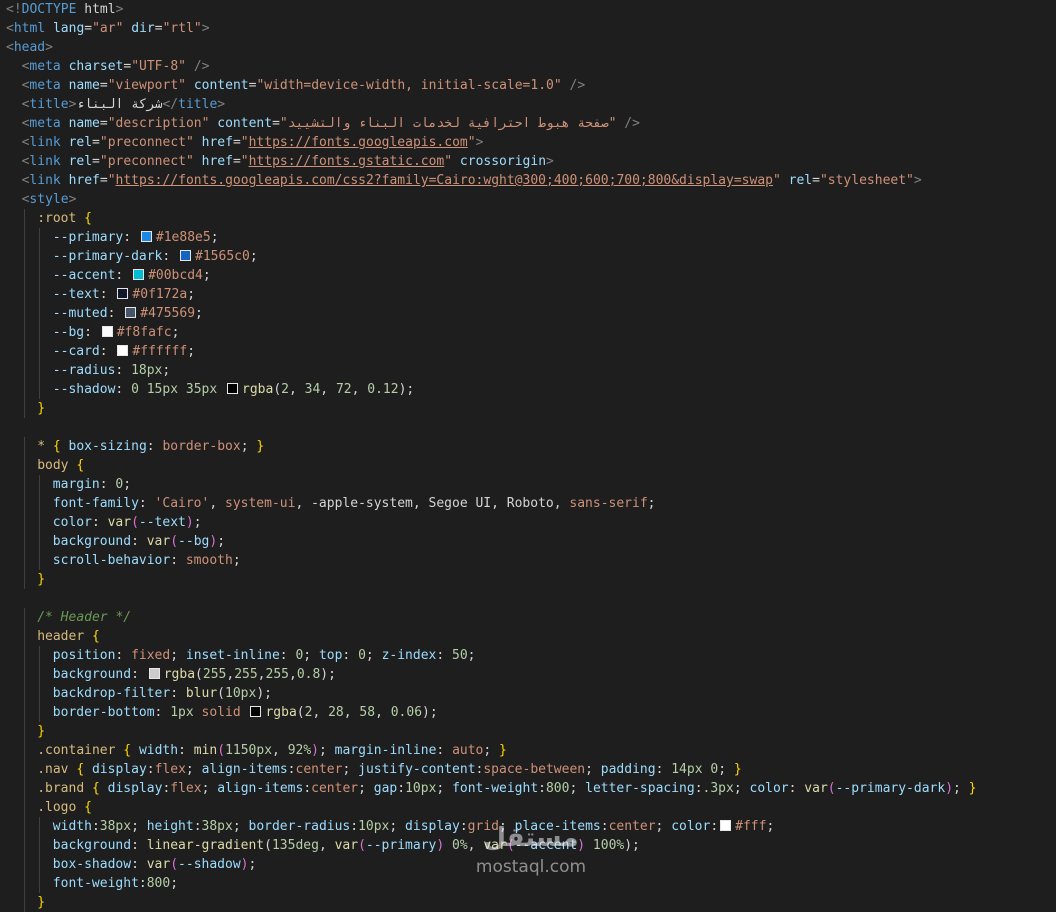  Describe the element at coordinates (76, 750) in the screenshot. I see `code-token: .container` at that location.